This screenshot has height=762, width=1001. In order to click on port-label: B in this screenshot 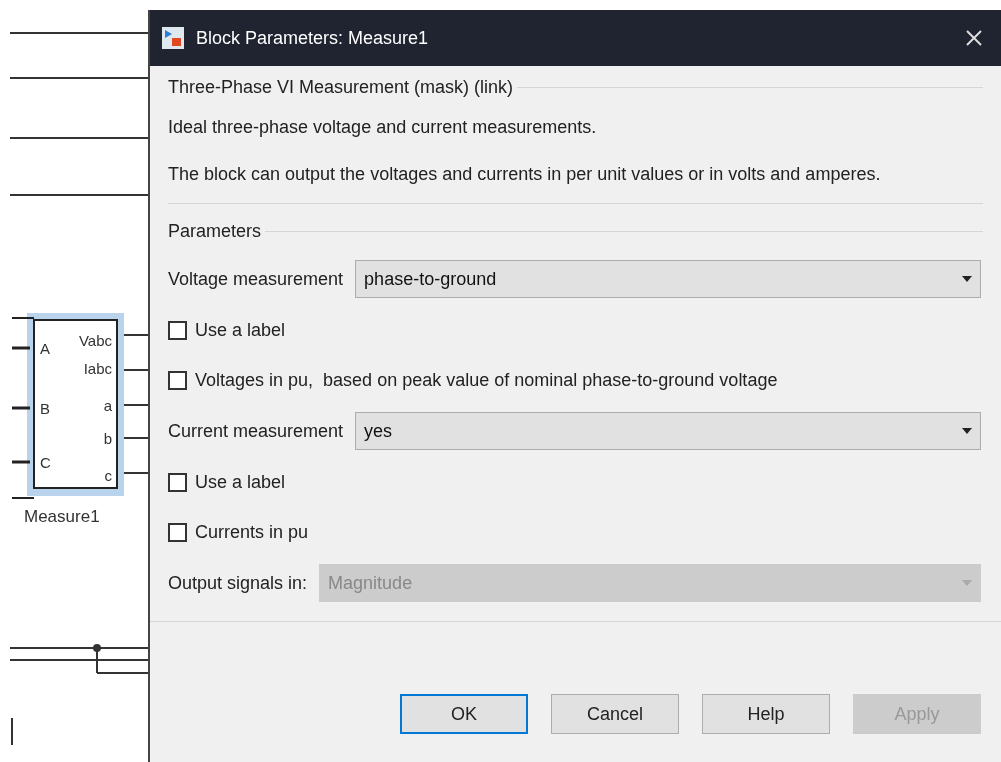, I will do `click(45, 408)`.